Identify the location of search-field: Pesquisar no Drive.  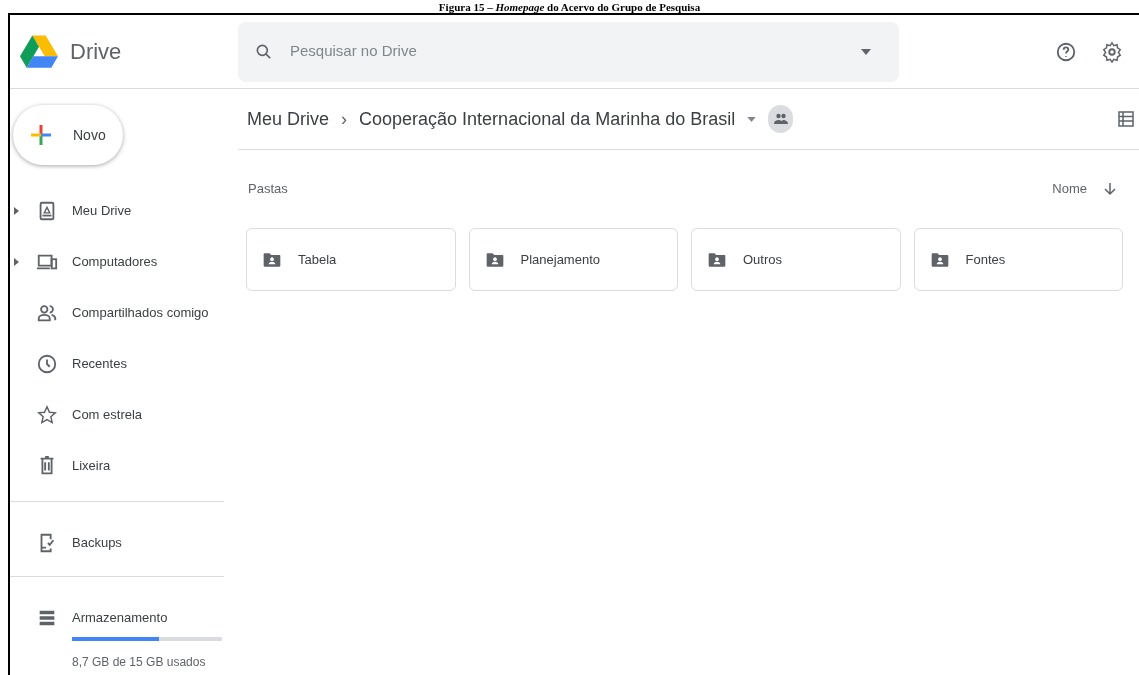
(568, 51).